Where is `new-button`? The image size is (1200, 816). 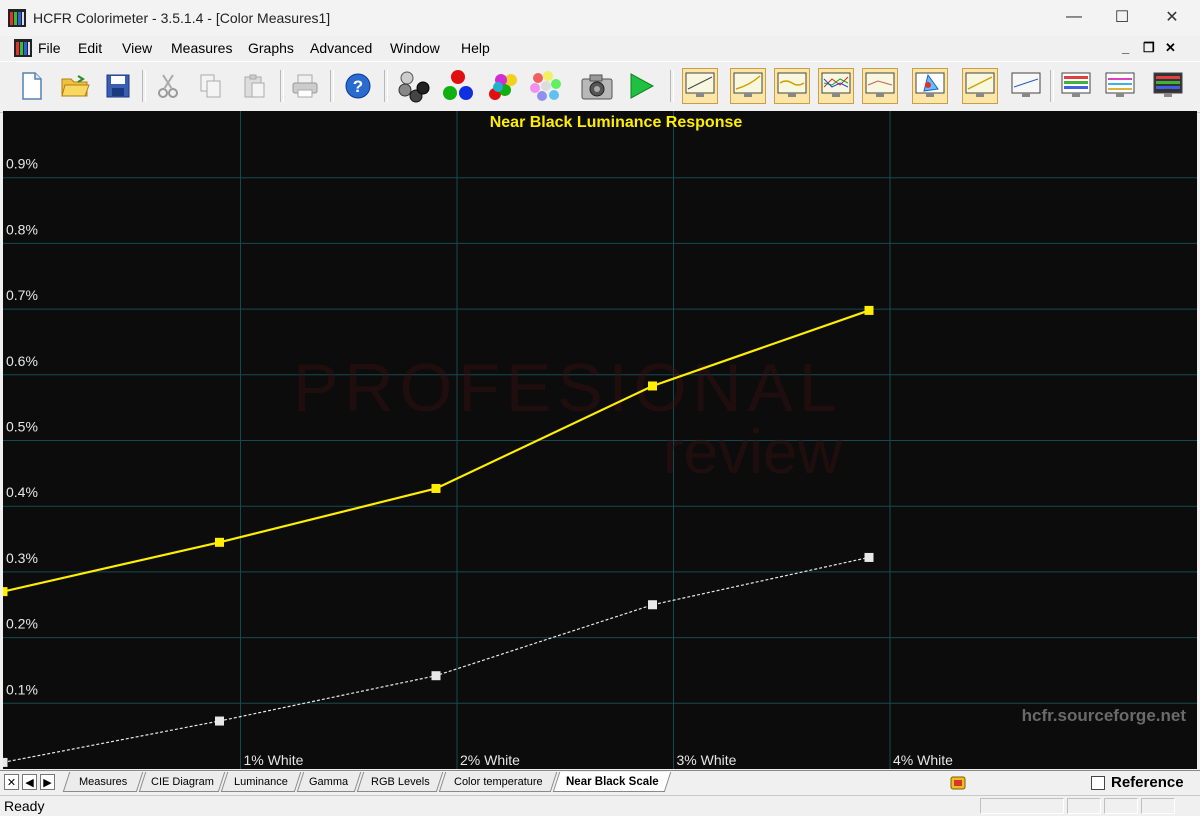
new-button is located at coordinates (32, 86).